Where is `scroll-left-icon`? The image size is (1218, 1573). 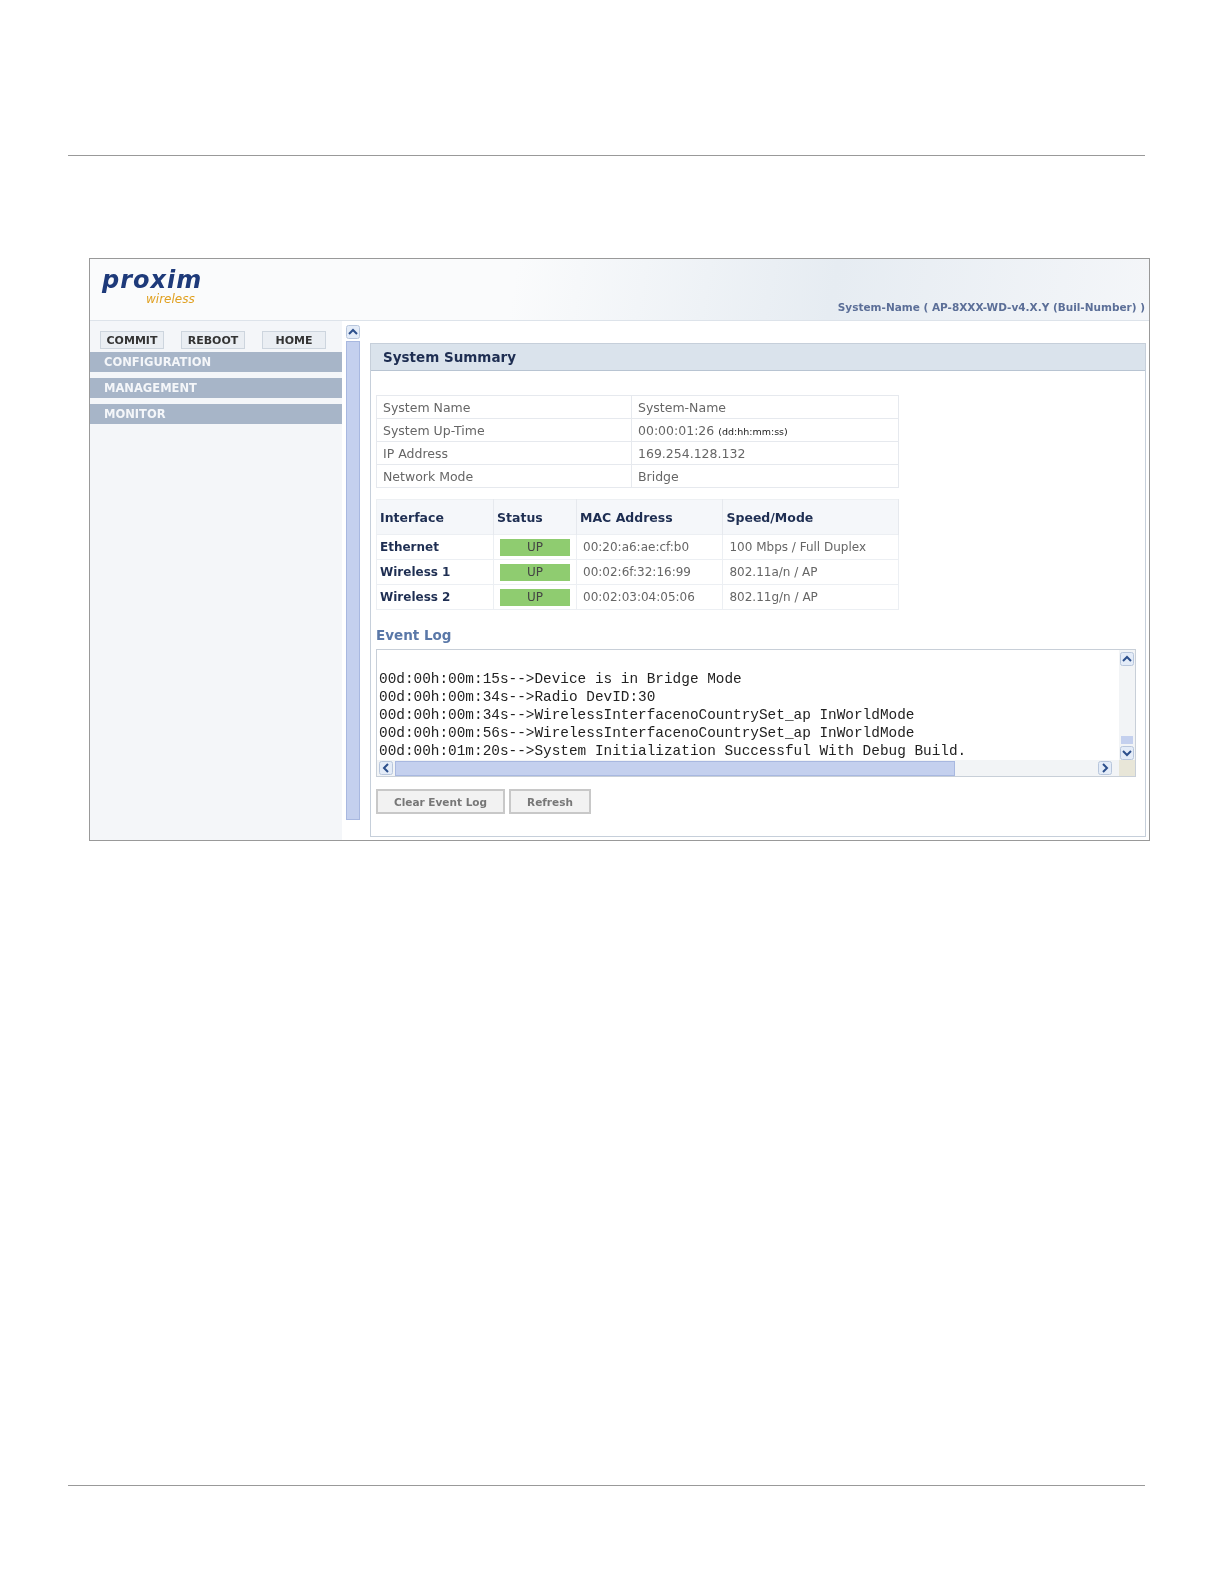
scroll-left-icon is located at coordinates (386, 768).